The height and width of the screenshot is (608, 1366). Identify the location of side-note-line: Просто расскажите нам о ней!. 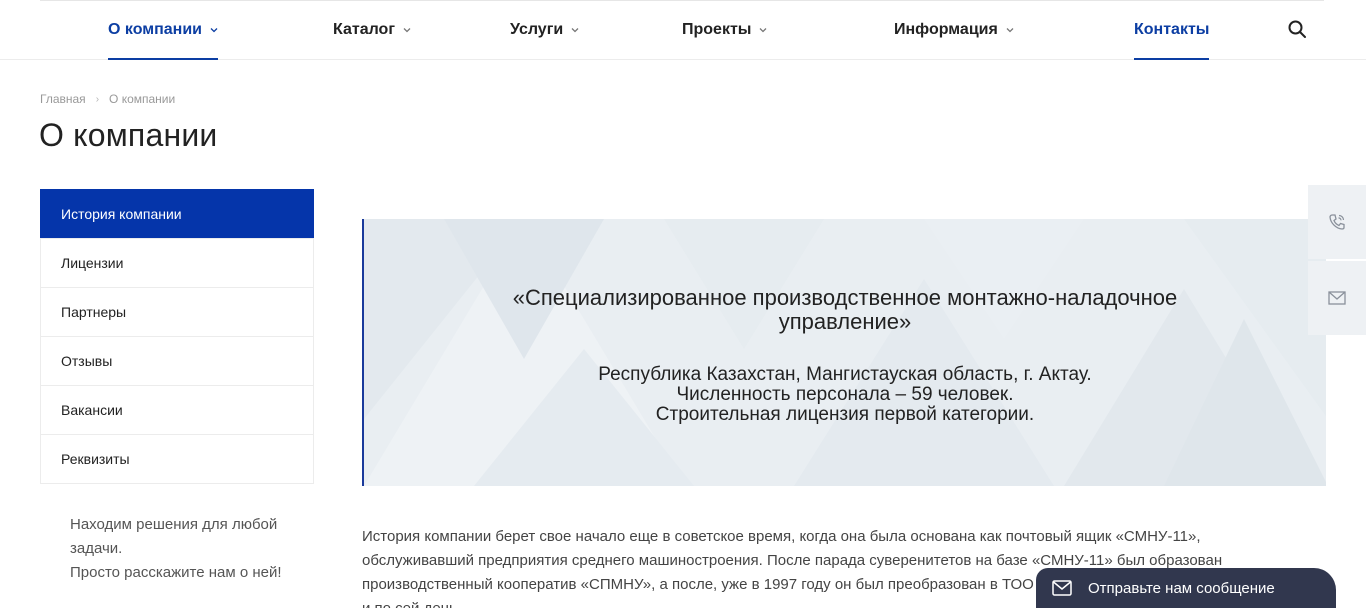
(176, 572).